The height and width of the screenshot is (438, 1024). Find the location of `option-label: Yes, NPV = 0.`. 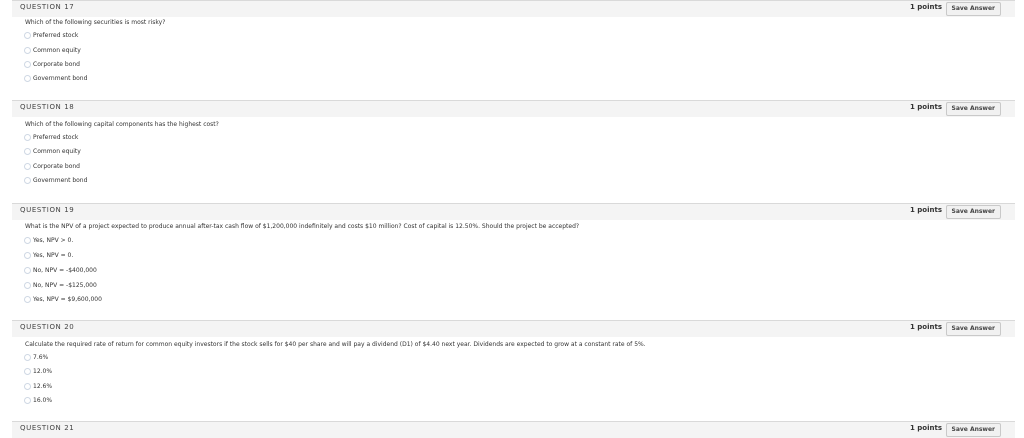

option-label: Yes, NPV = 0. is located at coordinates (53, 255).